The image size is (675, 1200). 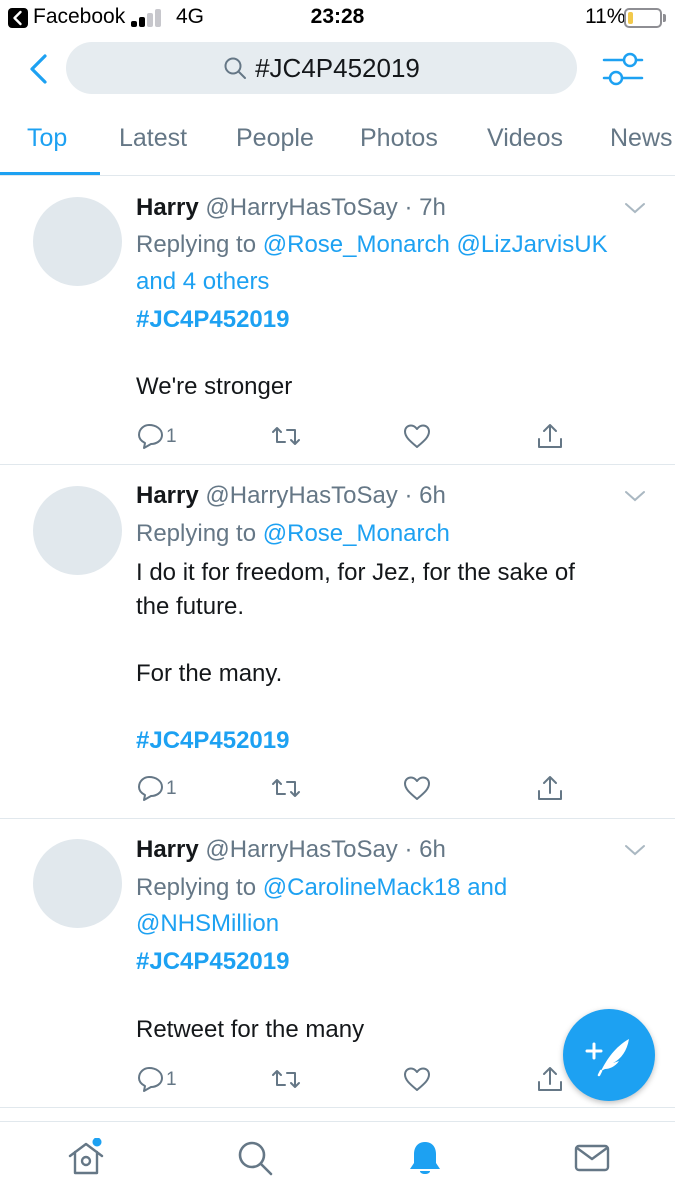 I want to click on battery-percentage: 11%, so click(x=605, y=16).